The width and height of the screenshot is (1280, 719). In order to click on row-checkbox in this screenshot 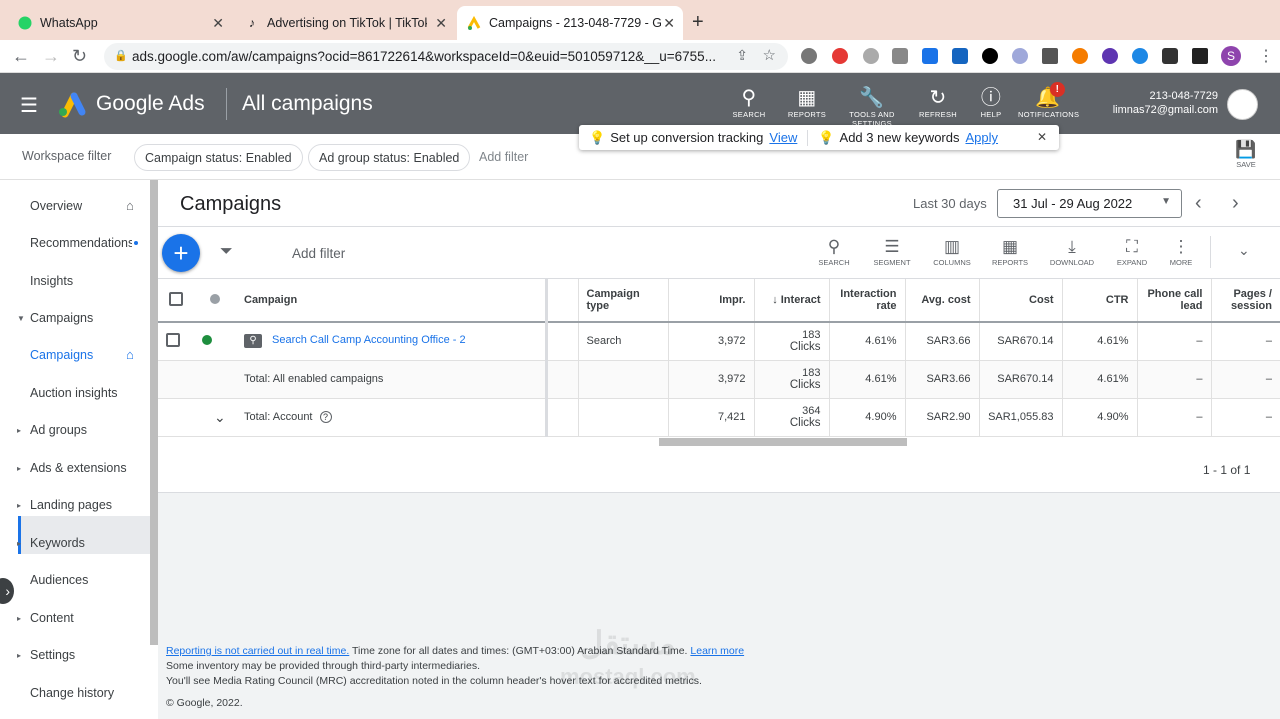, I will do `click(173, 339)`.